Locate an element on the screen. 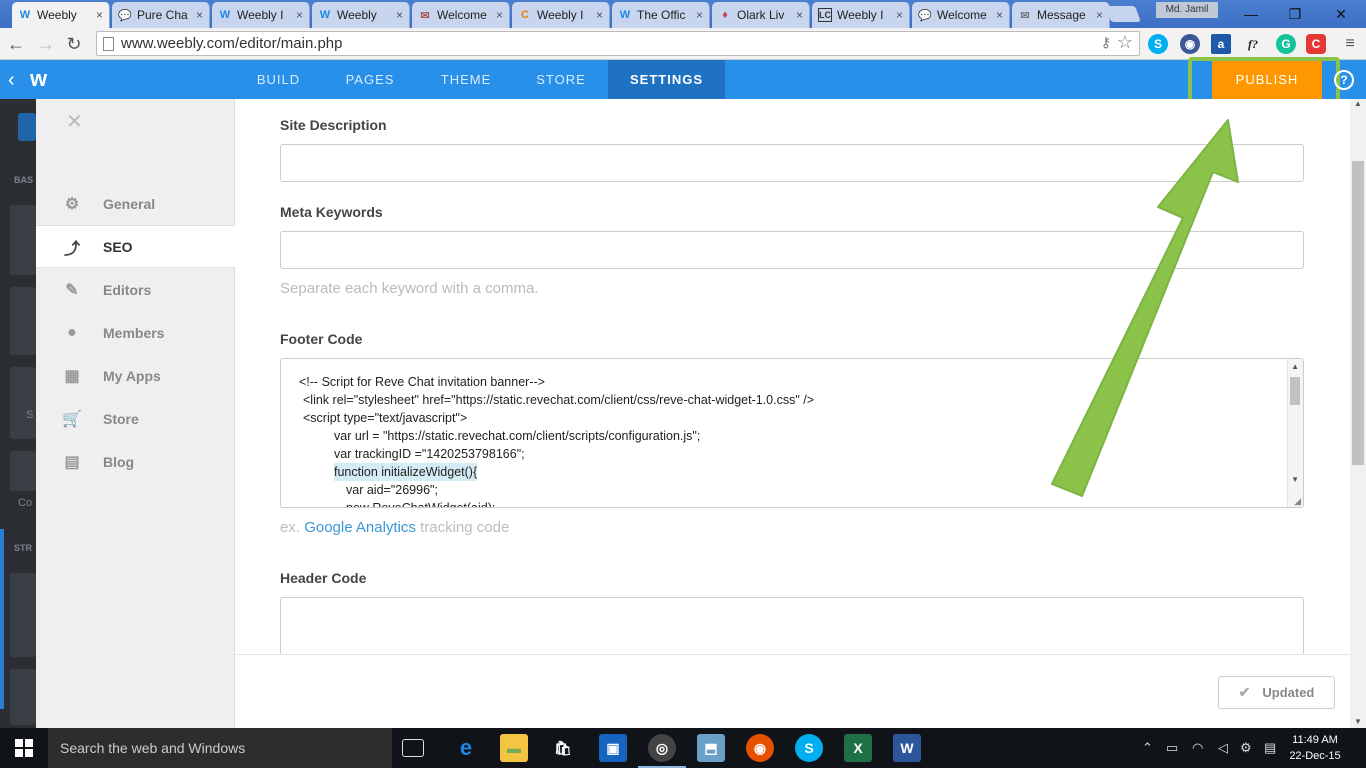 The image size is (1366, 768). notification-icon: ▤ is located at coordinates (1270, 748).